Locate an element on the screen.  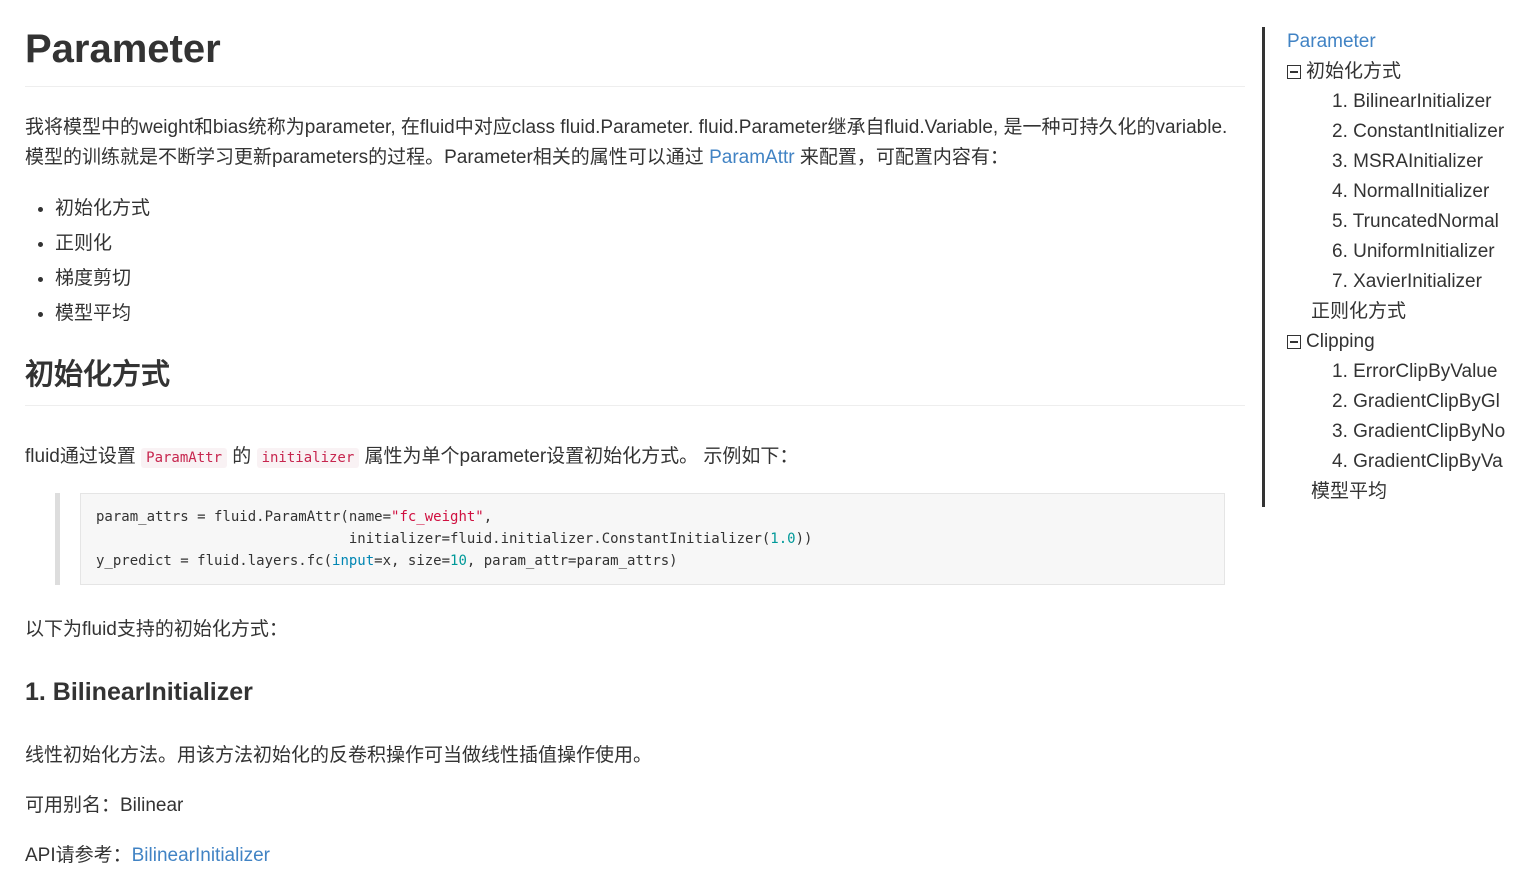
list-item: 初始化方式 is located at coordinates (650, 208).